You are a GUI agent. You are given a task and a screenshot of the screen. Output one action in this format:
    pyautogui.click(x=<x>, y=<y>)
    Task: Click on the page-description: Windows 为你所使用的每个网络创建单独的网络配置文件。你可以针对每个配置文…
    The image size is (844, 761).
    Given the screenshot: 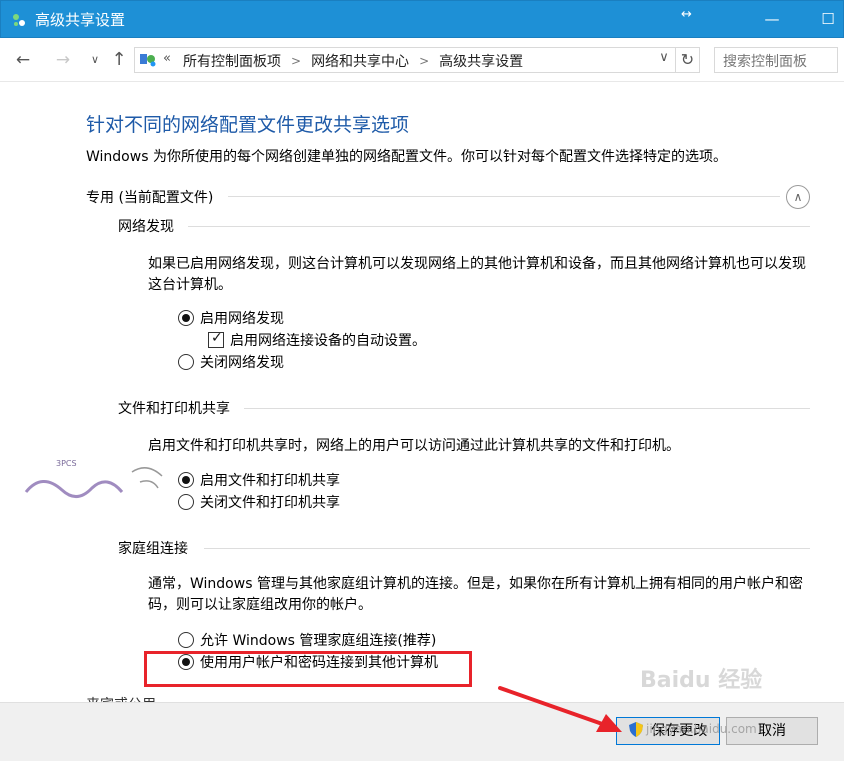 What is the action you would take?
    pyautogui.click(x=406, y=157)
    